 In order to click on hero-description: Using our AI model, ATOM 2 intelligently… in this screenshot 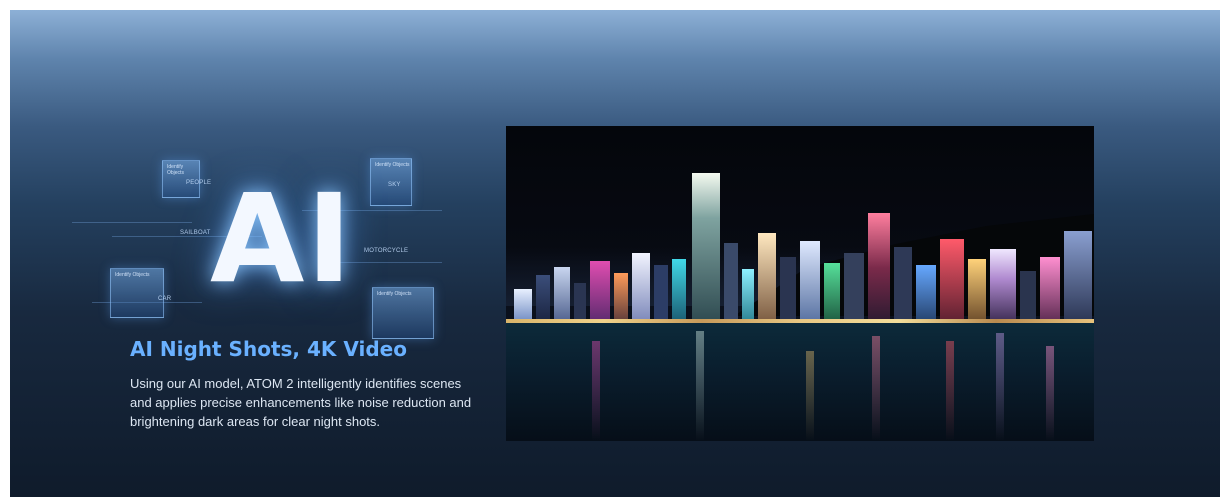, I will do `click(301, 402)`.